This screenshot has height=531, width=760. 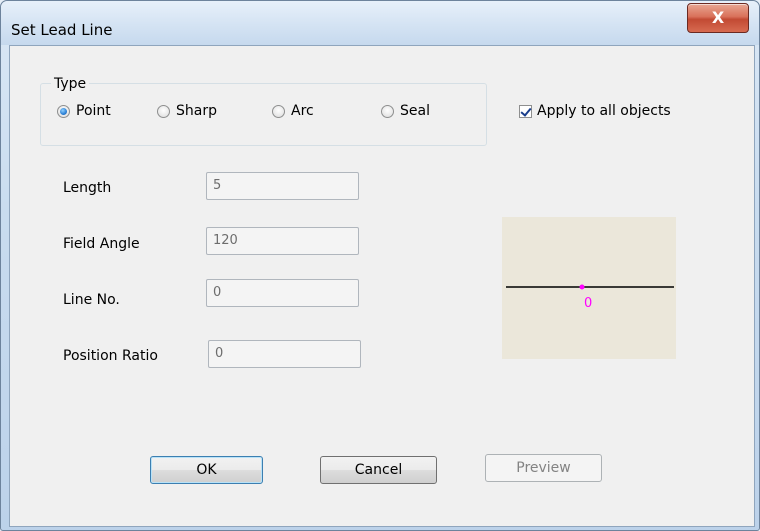 I want to click on title-bar: Set Lead Line, so click(x=380, y=23).